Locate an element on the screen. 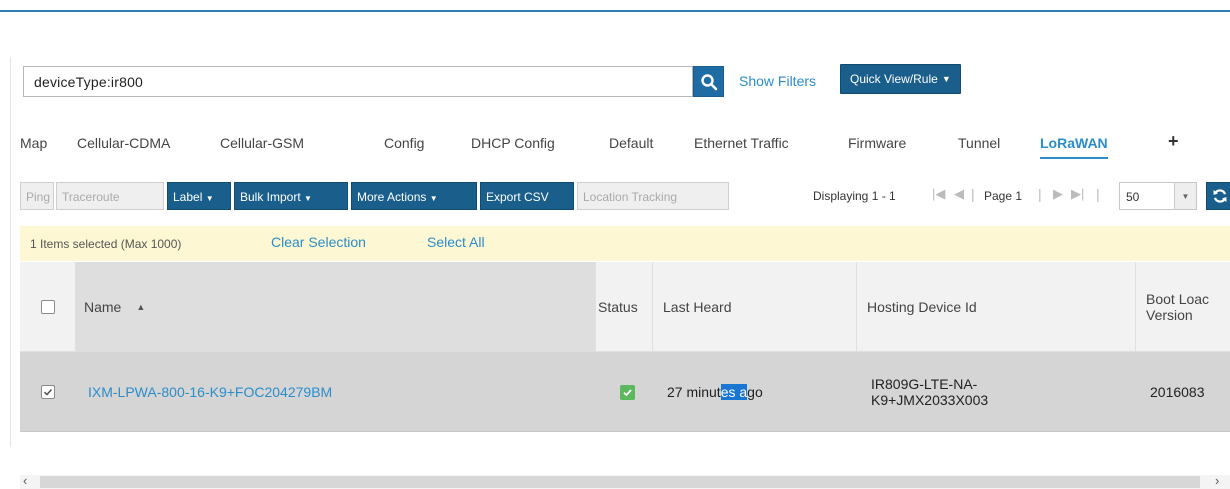 Image resolution: width=1230 pixels, height=489 pixels. status-cell is located at coordinates (627, 392).